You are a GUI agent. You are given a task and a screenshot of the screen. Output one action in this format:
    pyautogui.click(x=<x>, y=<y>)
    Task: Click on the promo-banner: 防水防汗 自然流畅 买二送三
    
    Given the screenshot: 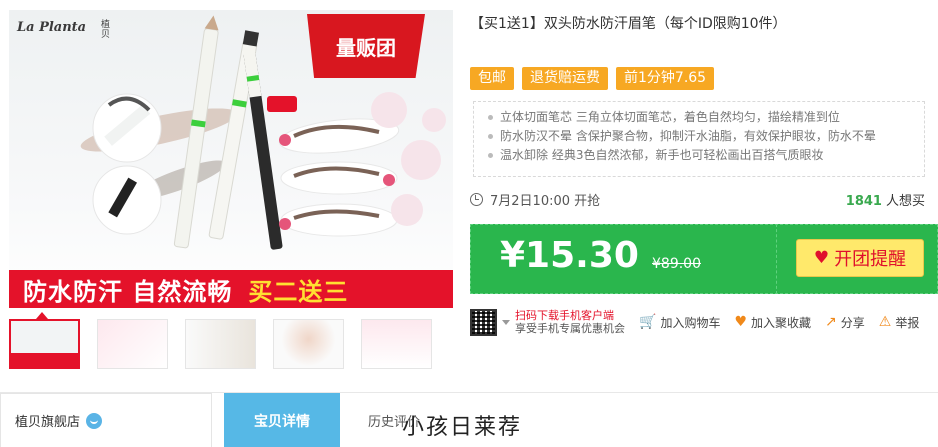 What is the action you would take?
    pyautogui.click(x=231, y=289)
    